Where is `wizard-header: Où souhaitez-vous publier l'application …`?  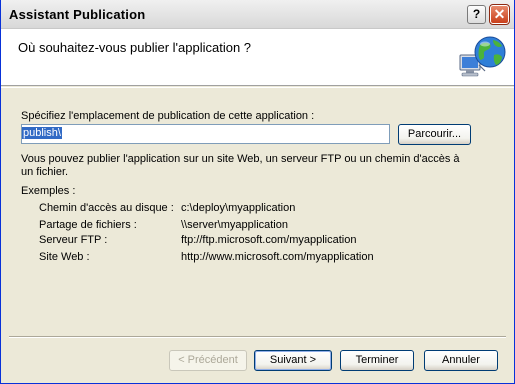
wizard-header: Où souhaitez-vous publier l'application … is located at coordinates (257, 57).